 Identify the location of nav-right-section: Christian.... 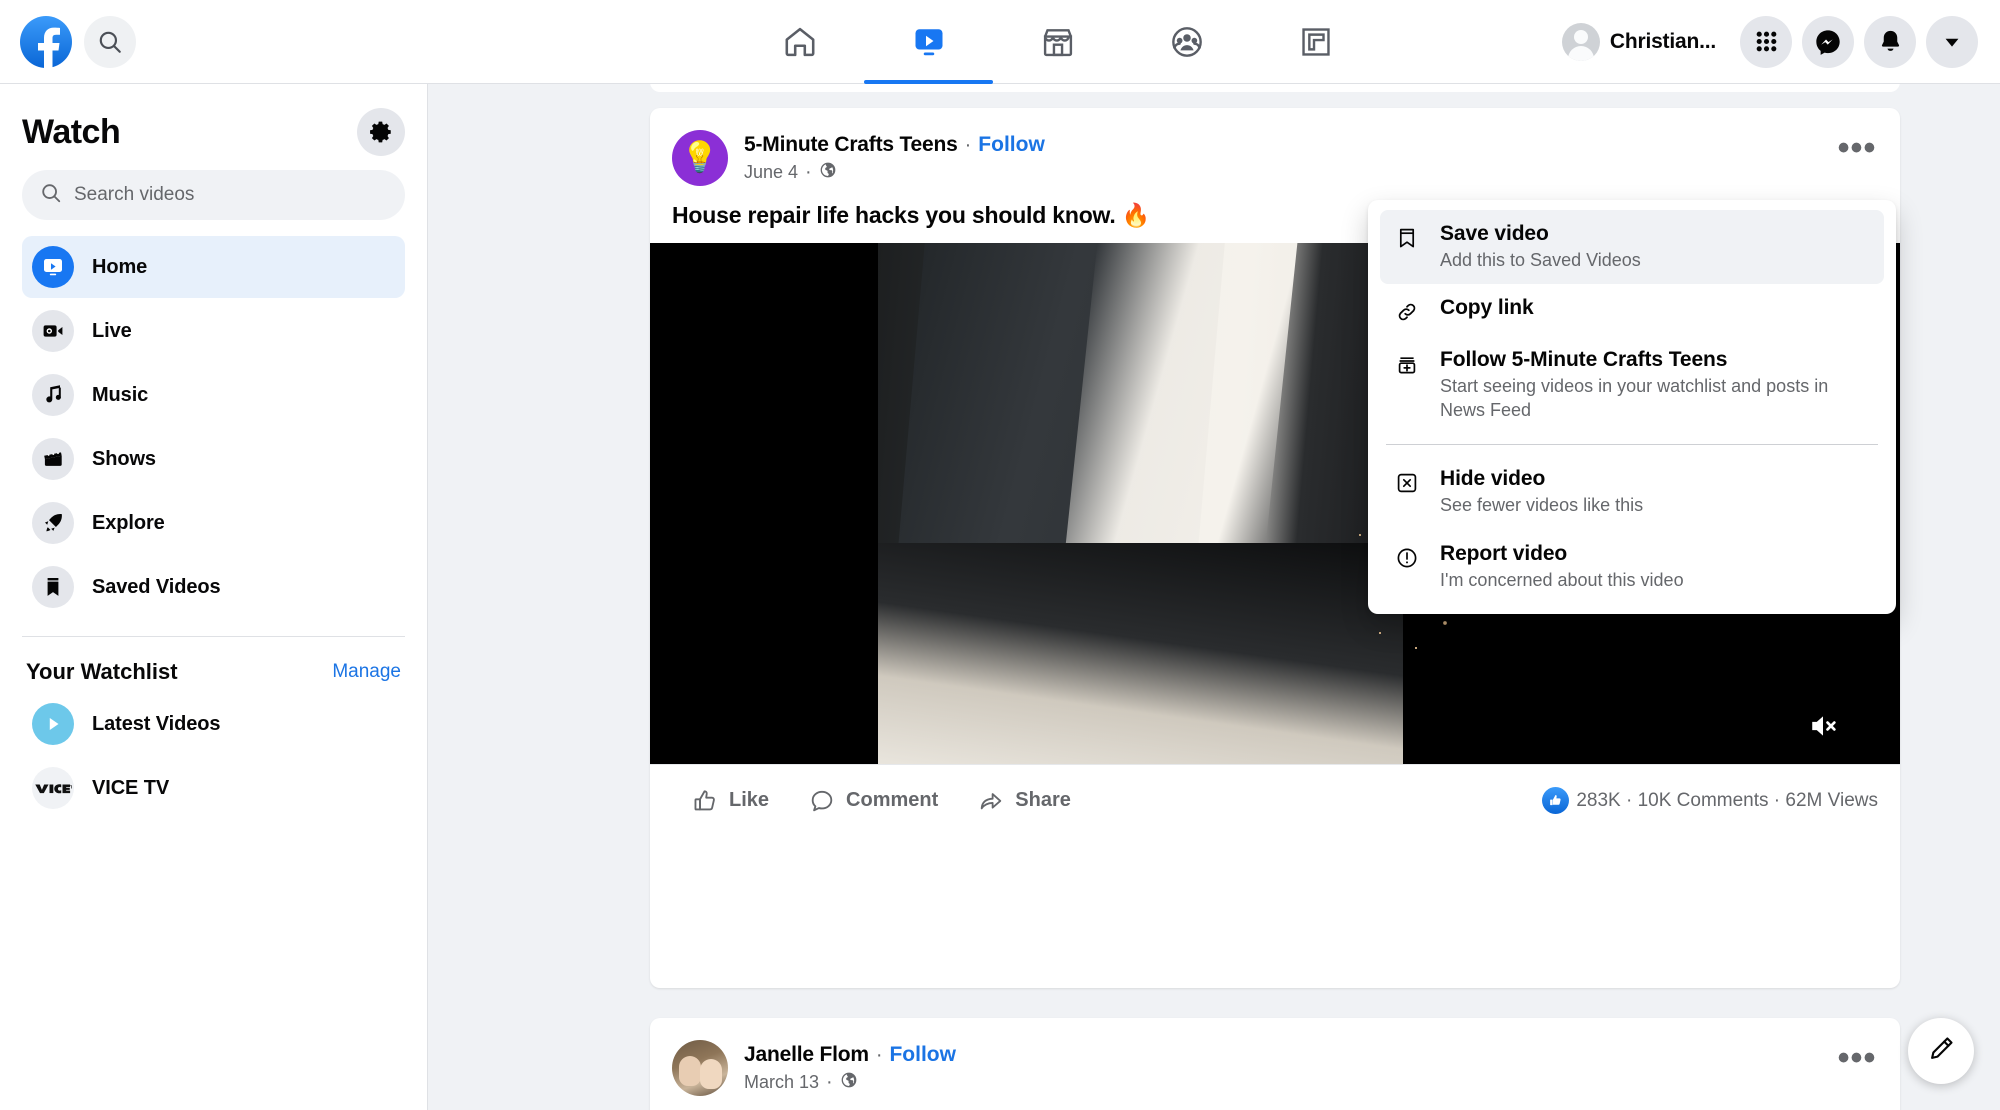
(1778, 41).